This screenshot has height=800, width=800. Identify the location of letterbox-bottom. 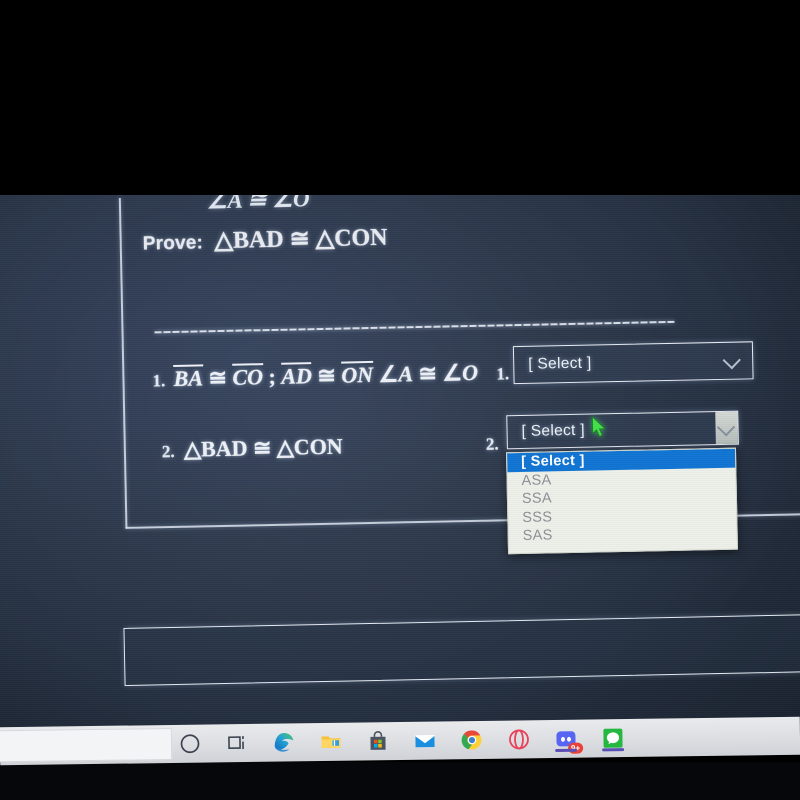
(400, 781).